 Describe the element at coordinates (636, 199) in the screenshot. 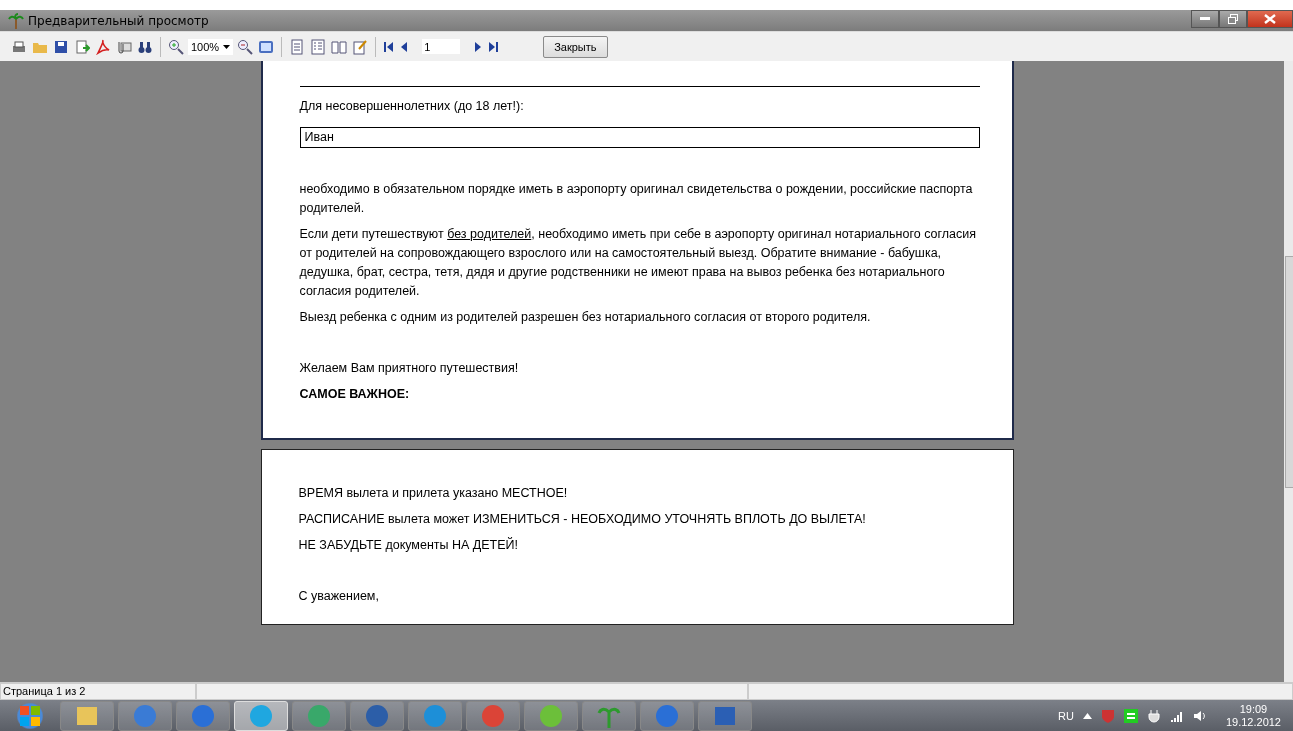

I see `paragraph: необходимо в обязательном порядке иметь в аэропорту оригинал свидетельства о рождении, российские паспорта родителей.` at that location.